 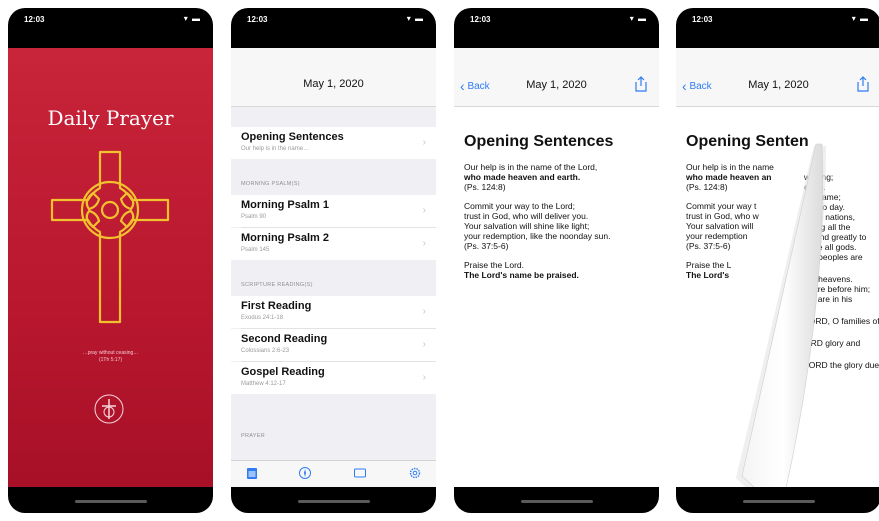 What do you see at coordinates (283, 372) in the screenshot?
I see `list-item-title: Gospel Reading` at bounding box center [283, 372].